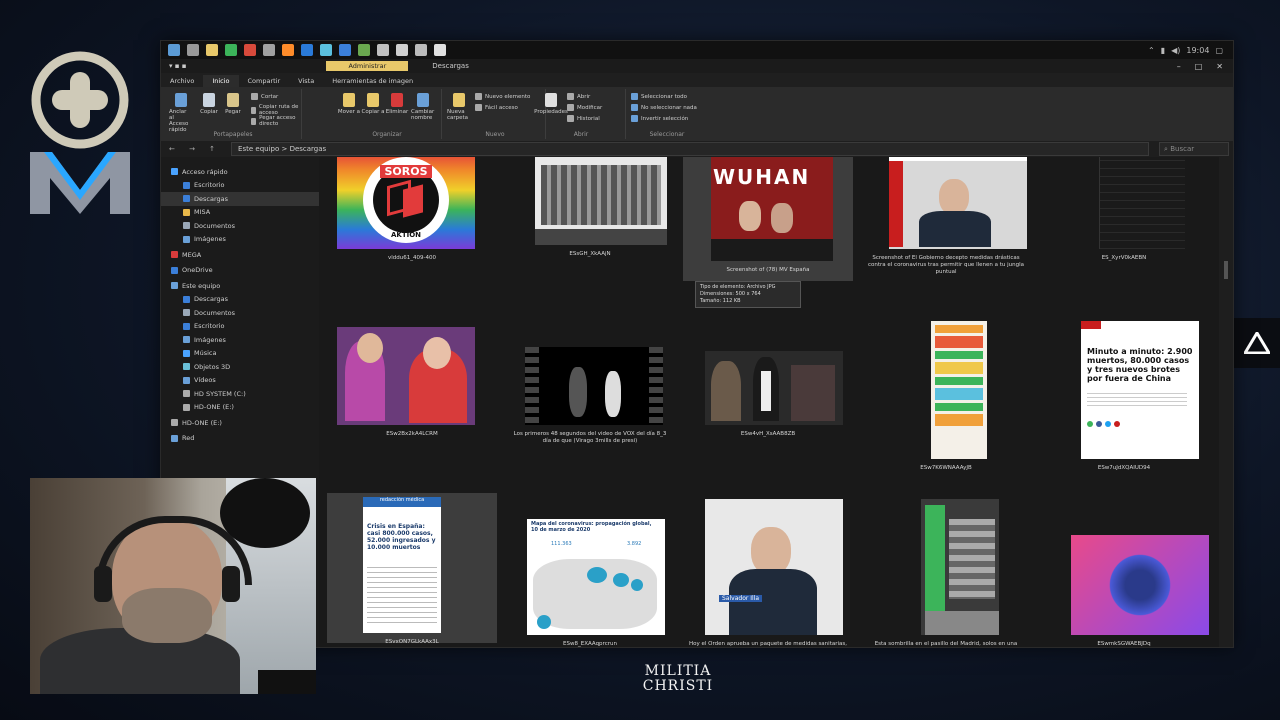 The image size is (1280, 720). What do you see at coordinates (1219, 66) in the screenshot?
I see `close-button: ✕` at bounding box center [1219, 66].